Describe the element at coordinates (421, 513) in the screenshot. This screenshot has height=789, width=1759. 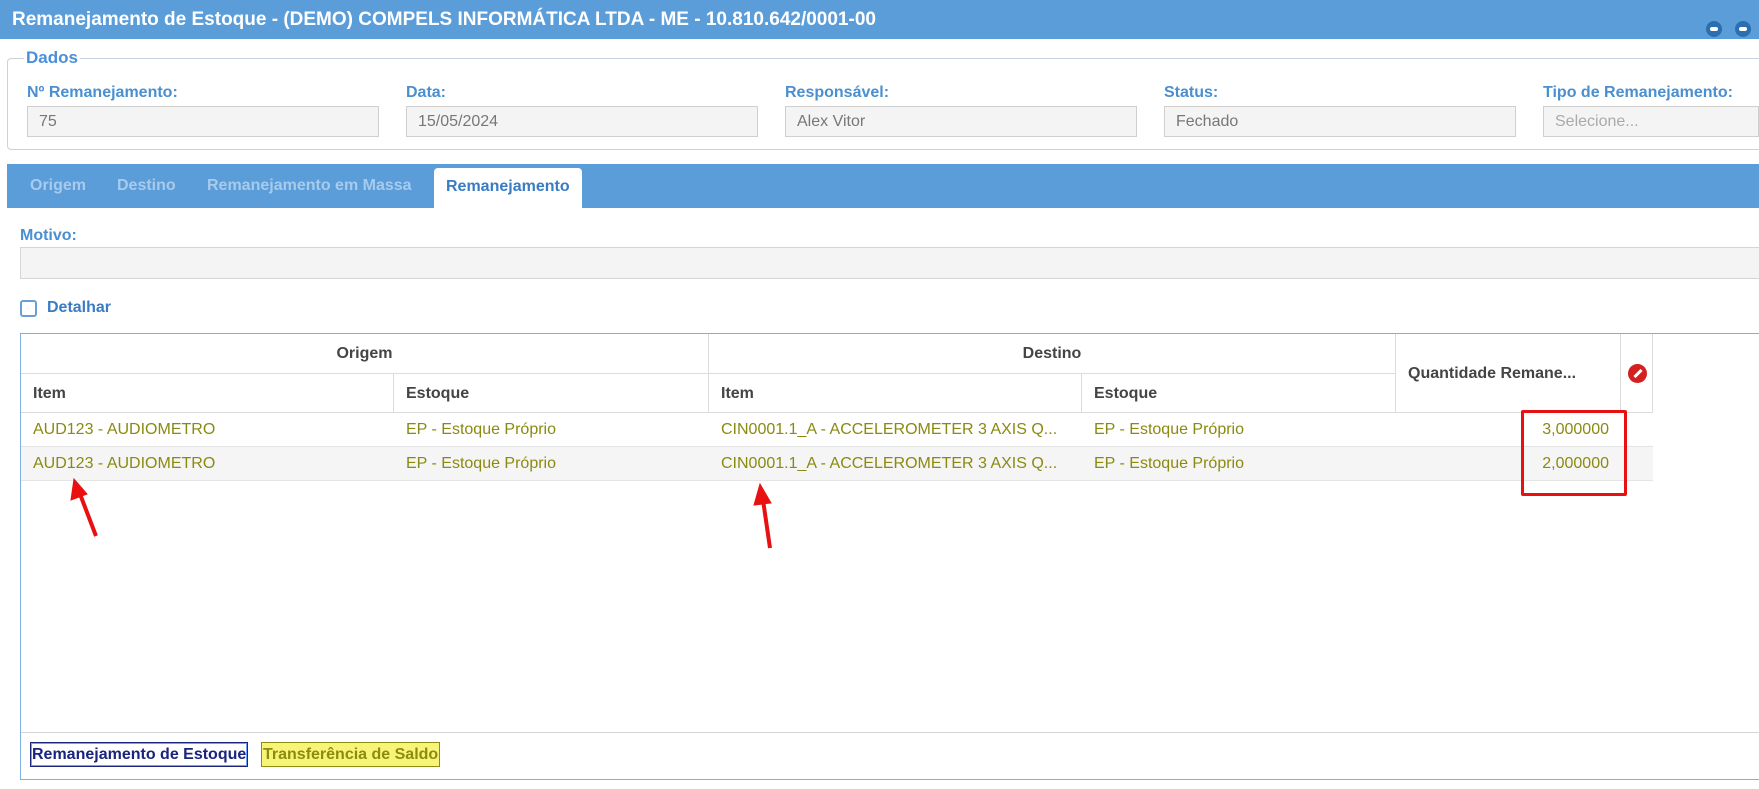
I see `annotation-arrows` at that location.